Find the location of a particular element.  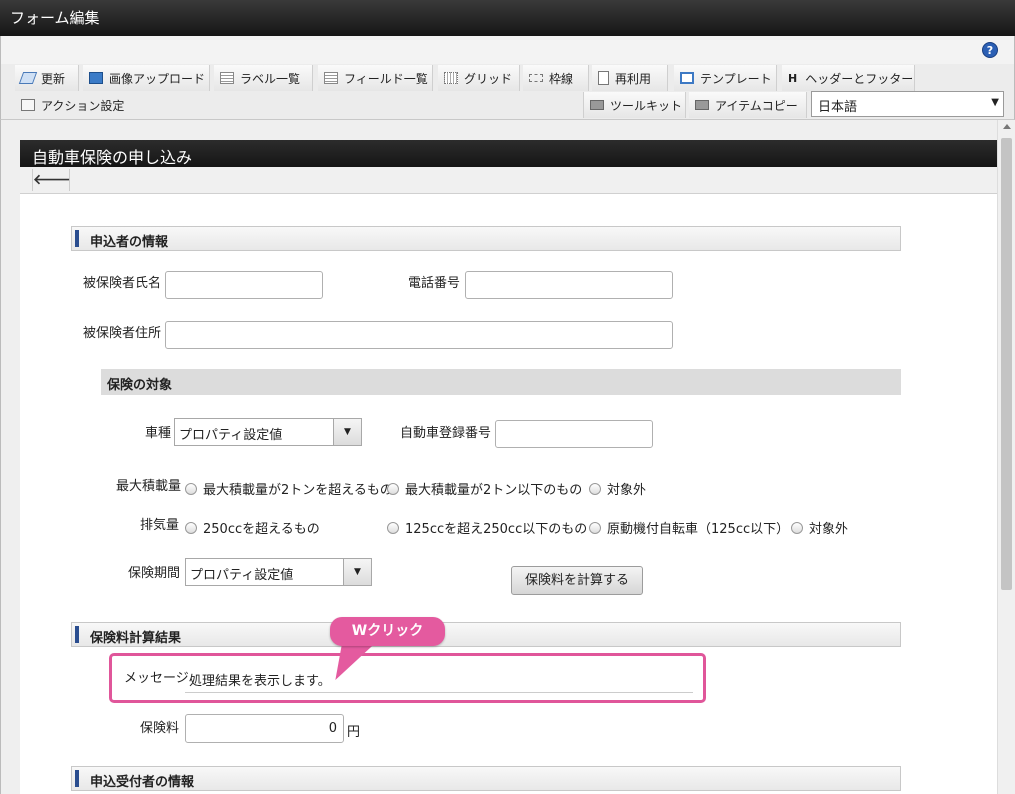

car-type-value: プロパティ設定値 is located at coordinates (231, 435).